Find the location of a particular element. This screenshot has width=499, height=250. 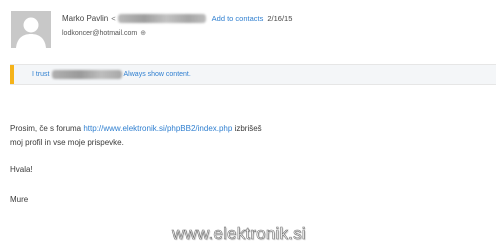

add-to-contacts-link: Add to contacts is located at coordinates (238, 18).